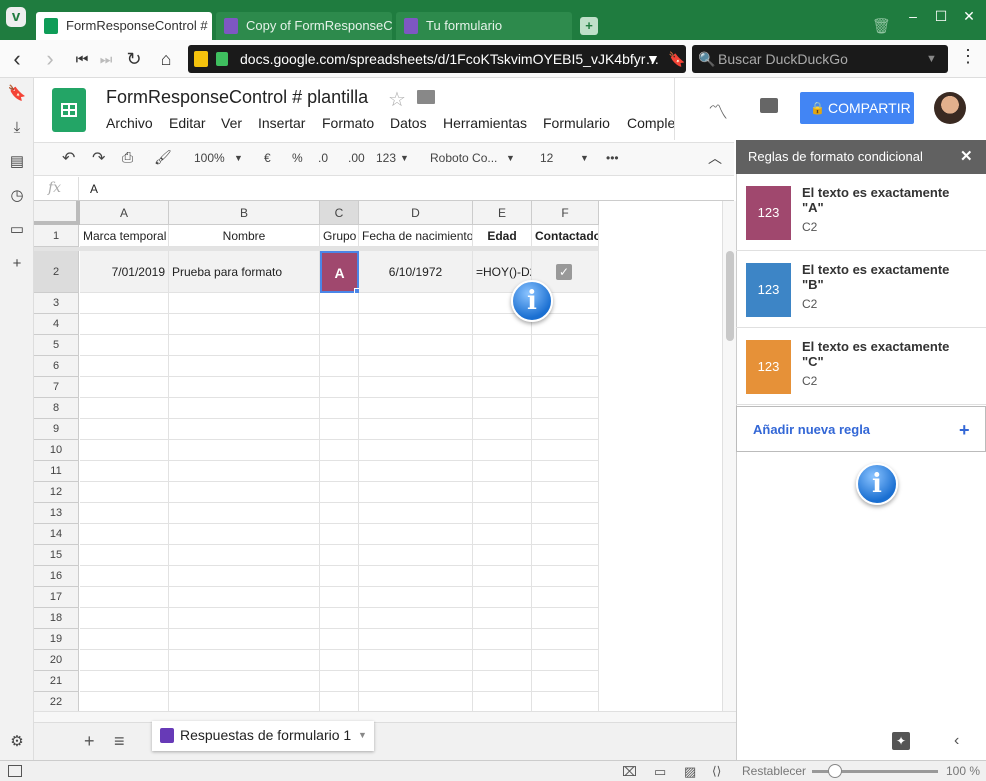 The height and width of the screenshot is (781, 986). I want to click on explore-icon: ✦, so click(901, 741).